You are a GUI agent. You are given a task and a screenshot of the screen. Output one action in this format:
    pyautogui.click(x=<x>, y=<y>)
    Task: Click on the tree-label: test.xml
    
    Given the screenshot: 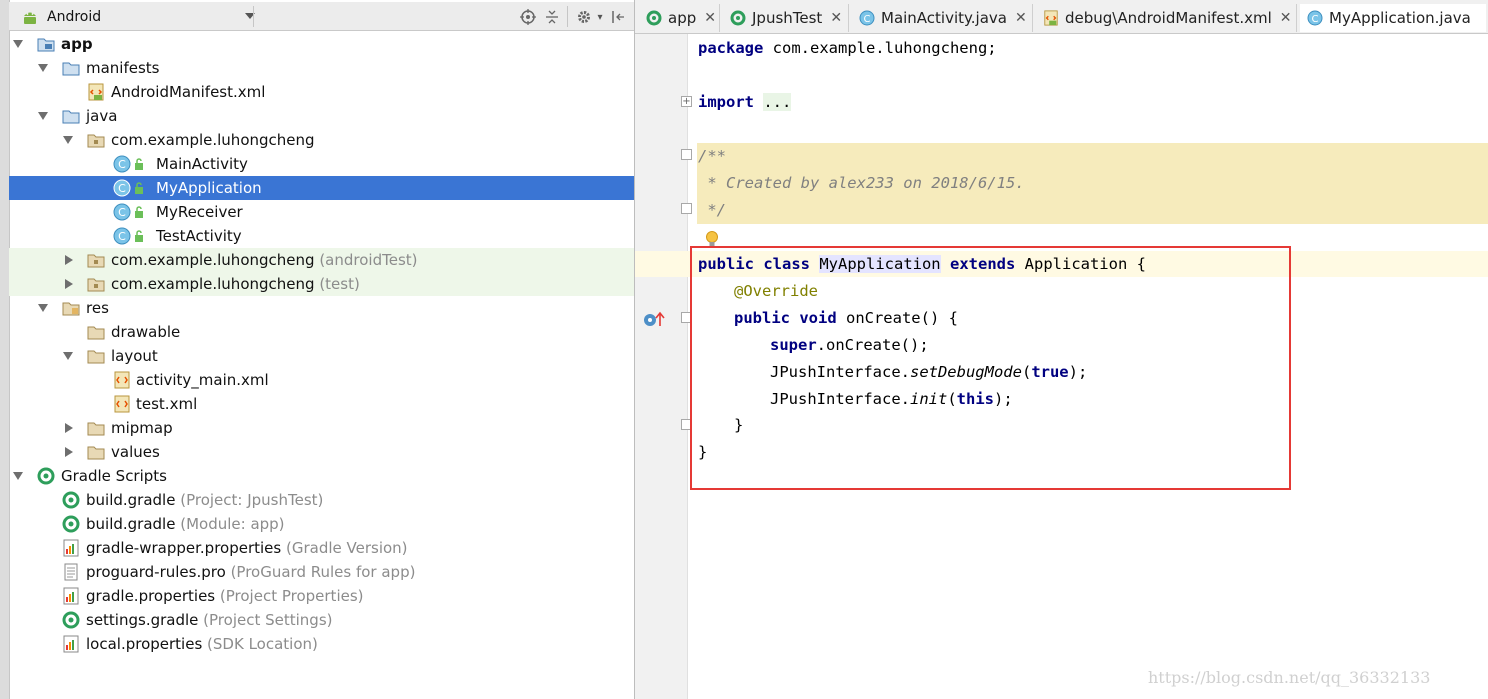 What is the action you would take?
    pyautogui.click(x=167, y=404)
    